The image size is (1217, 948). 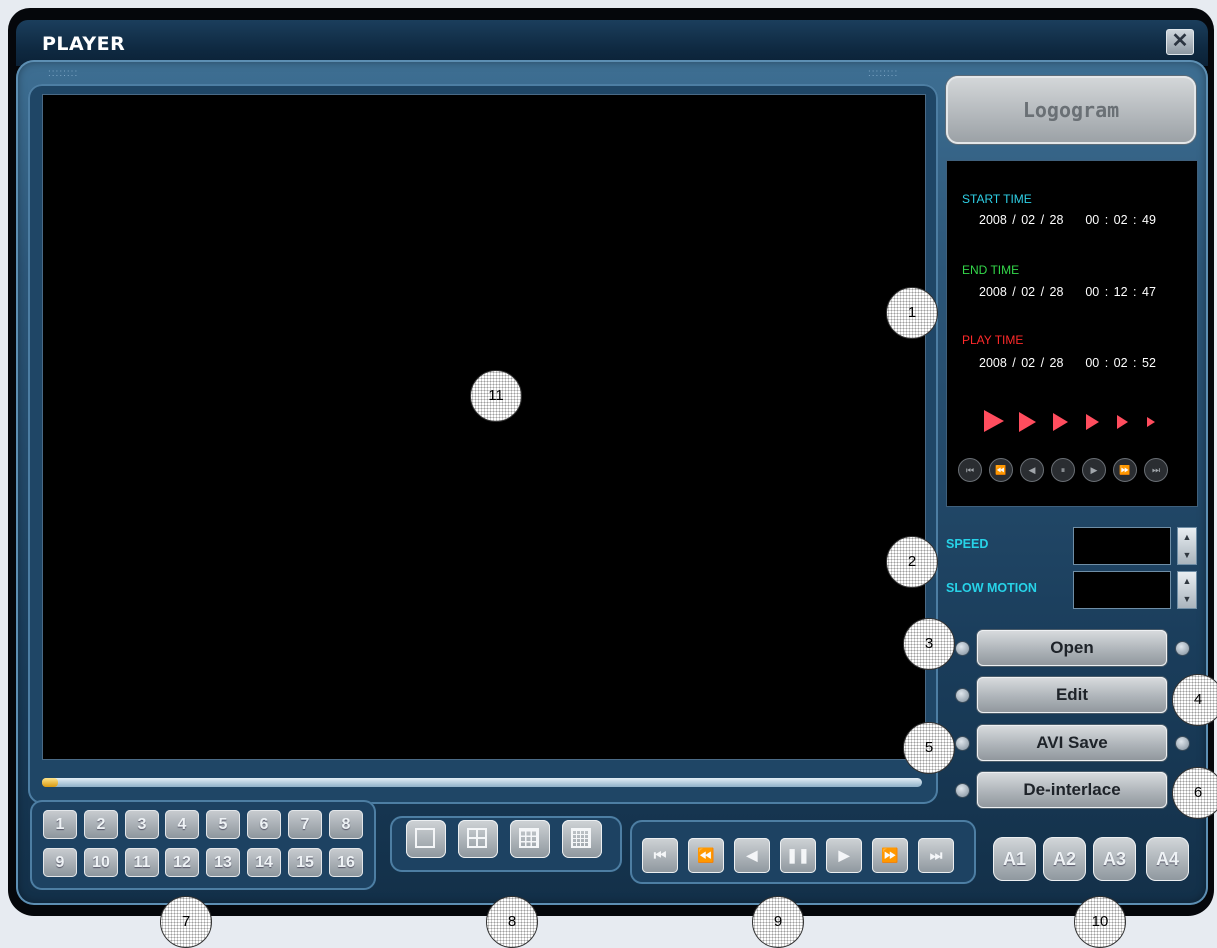 I want to click on mini-pause-icon: ⏸, so click(x=1063, y=470).